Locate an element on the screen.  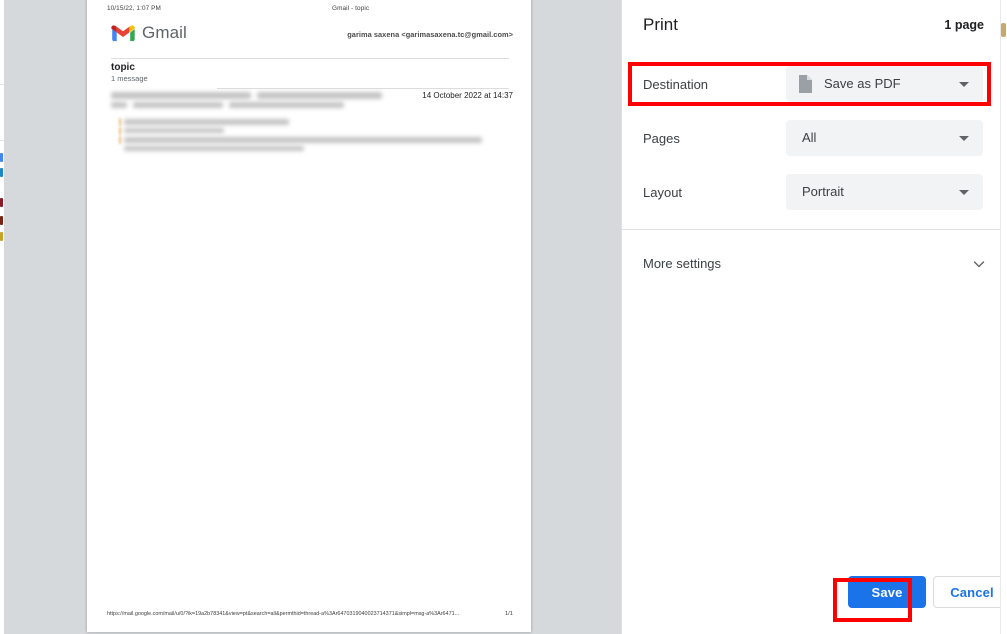
document-header: 10/15/22, 1:07 PM Gmail - topic is located at coordinates (309, 10).